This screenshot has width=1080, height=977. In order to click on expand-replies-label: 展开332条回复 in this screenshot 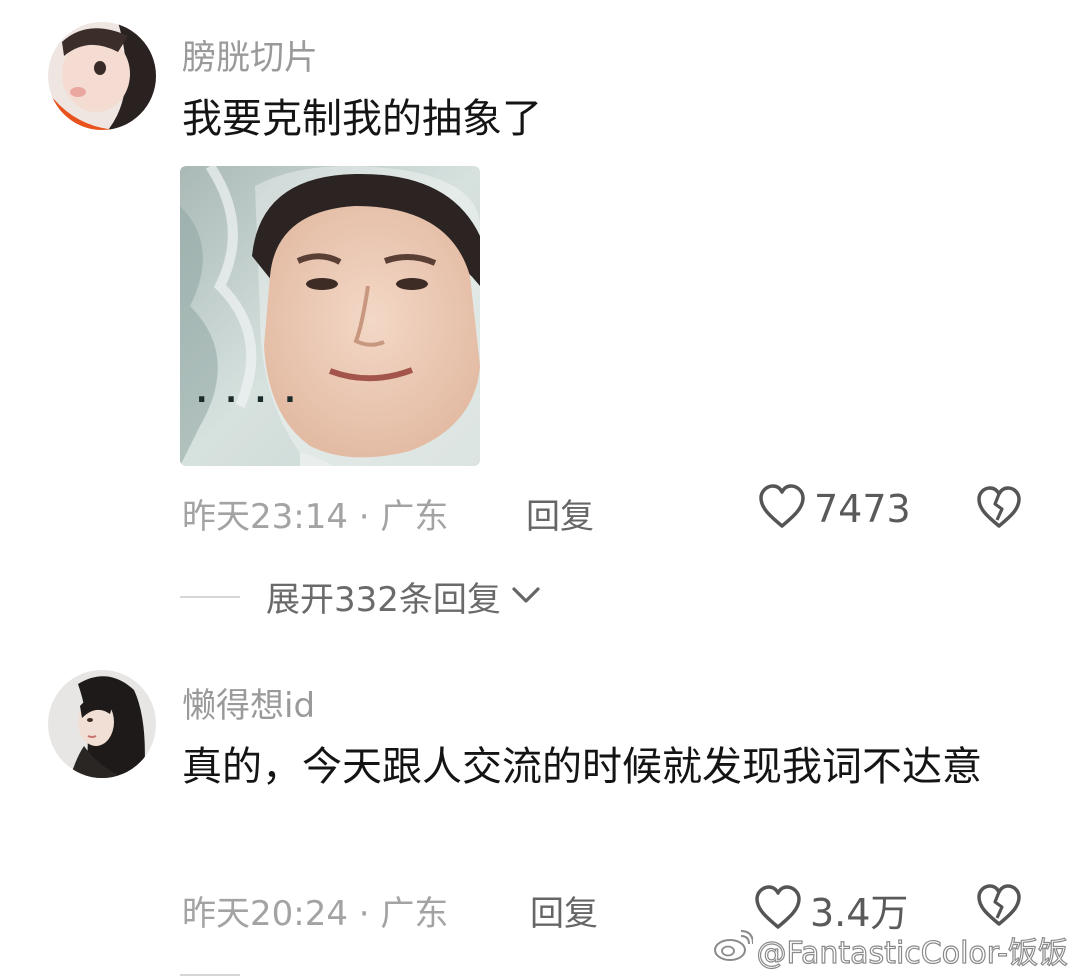, I will do `click(383, 600)`.